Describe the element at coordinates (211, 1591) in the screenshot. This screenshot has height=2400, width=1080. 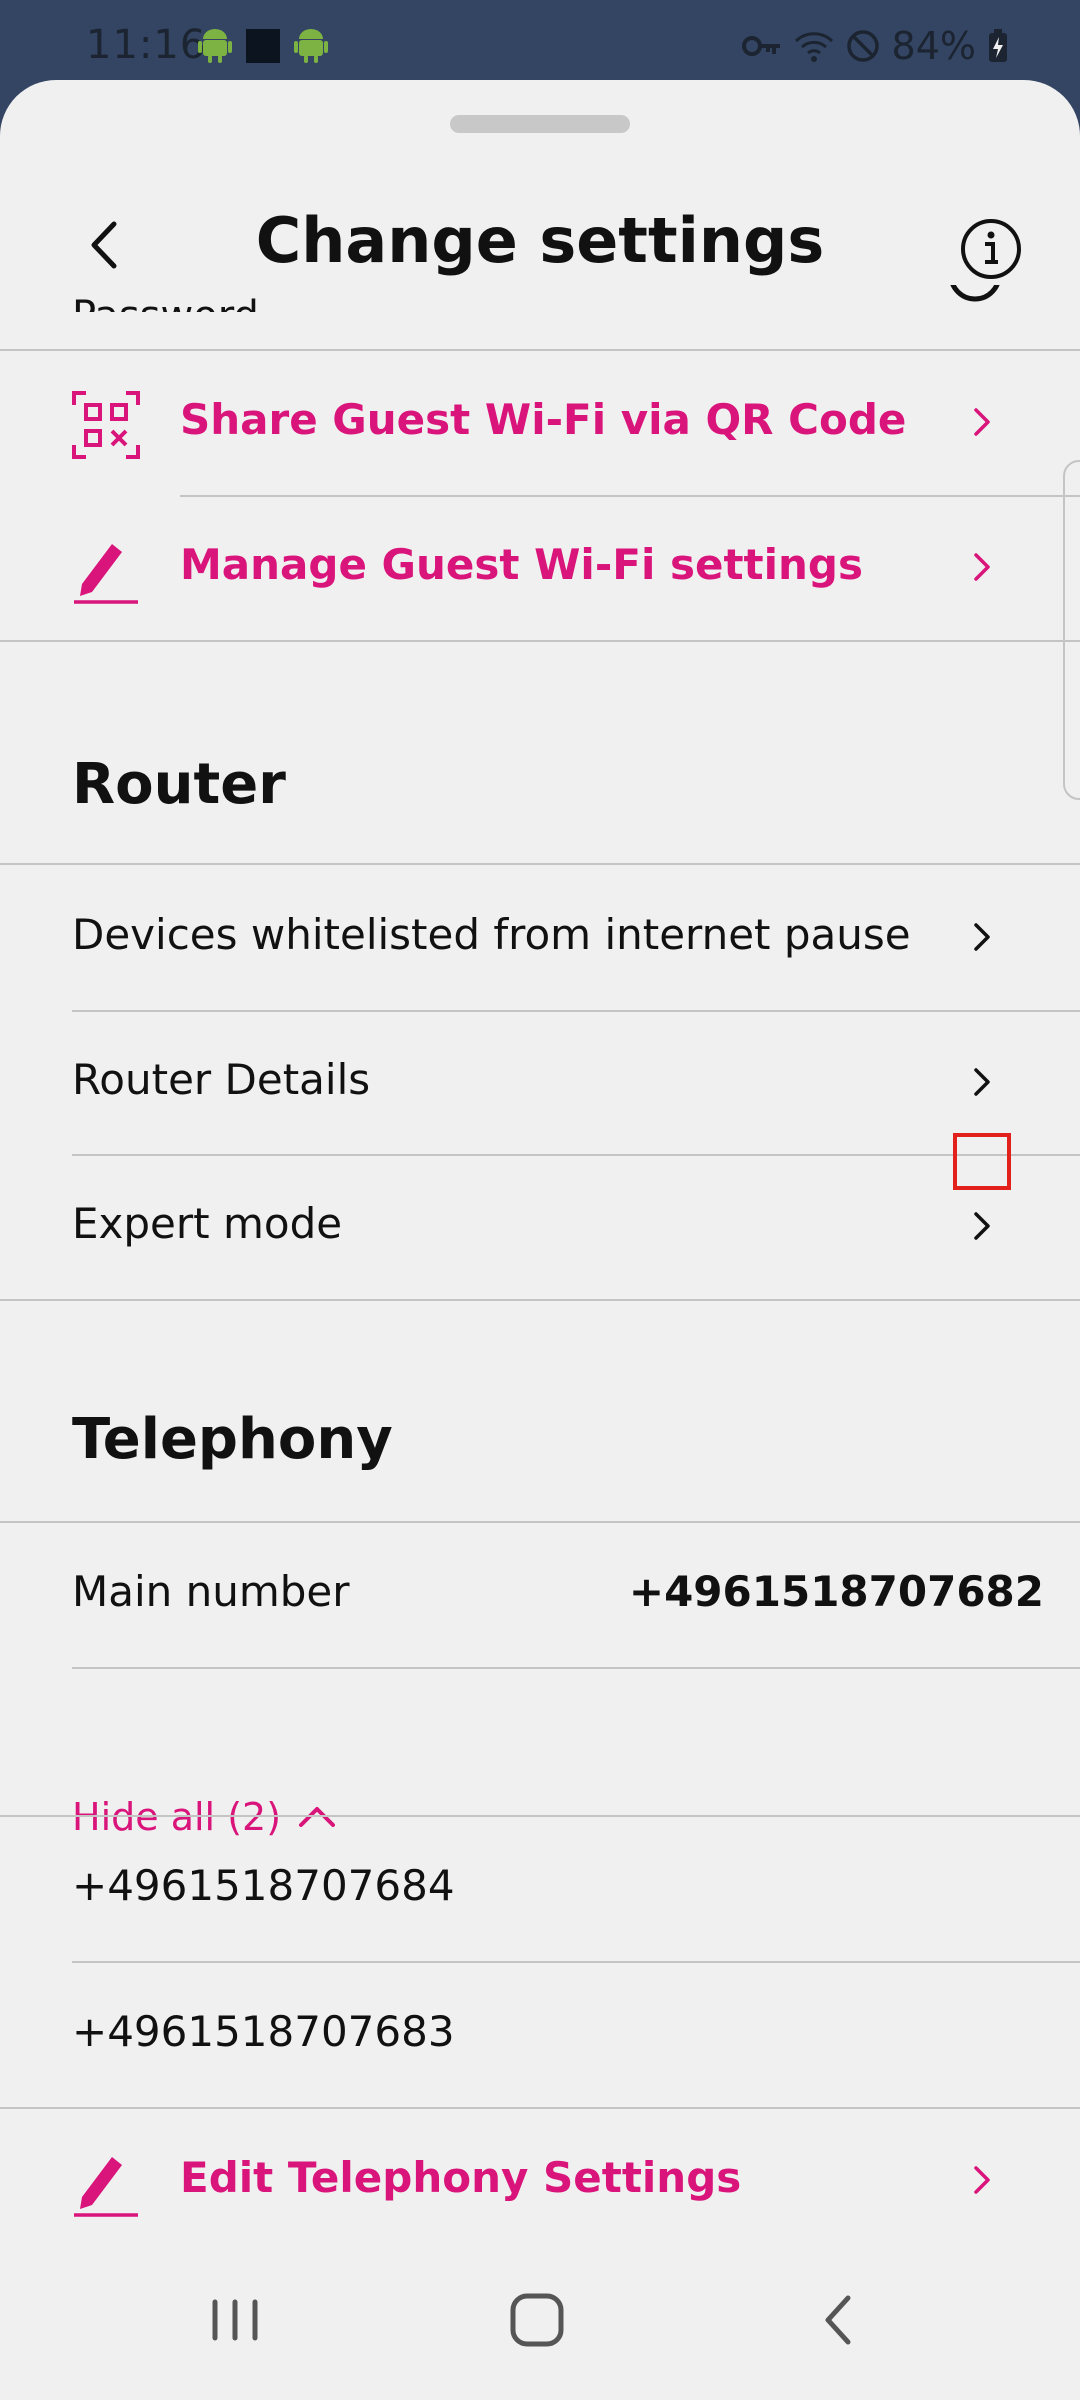
I see `main-number-label: Main number` at that location.